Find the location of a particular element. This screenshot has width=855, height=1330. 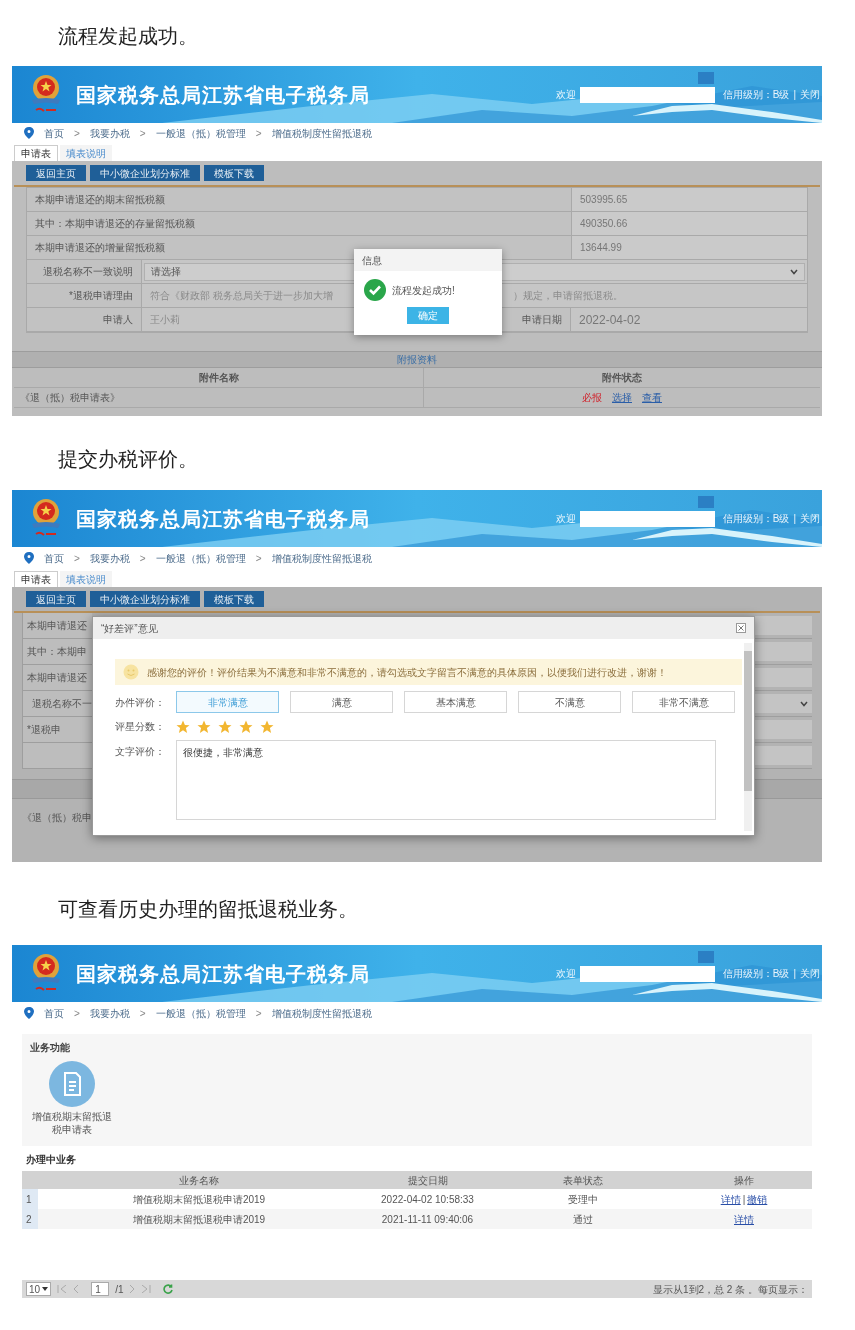

dialog-message: 流程发起成功! is located at coordinates (423, 290).